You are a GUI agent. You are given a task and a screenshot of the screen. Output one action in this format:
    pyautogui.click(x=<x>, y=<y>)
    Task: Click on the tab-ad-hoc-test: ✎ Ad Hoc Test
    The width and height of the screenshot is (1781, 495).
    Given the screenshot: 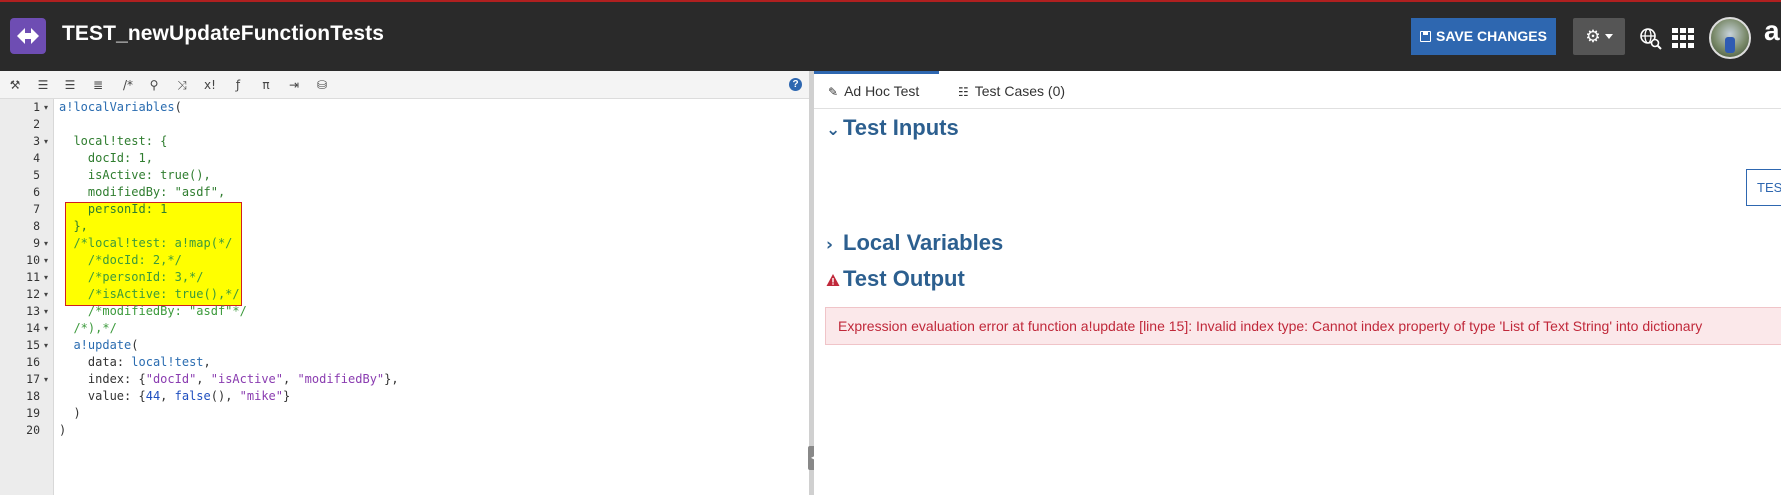 What is the action you would take?
    pyautogui.click(x=876, y=90)
    